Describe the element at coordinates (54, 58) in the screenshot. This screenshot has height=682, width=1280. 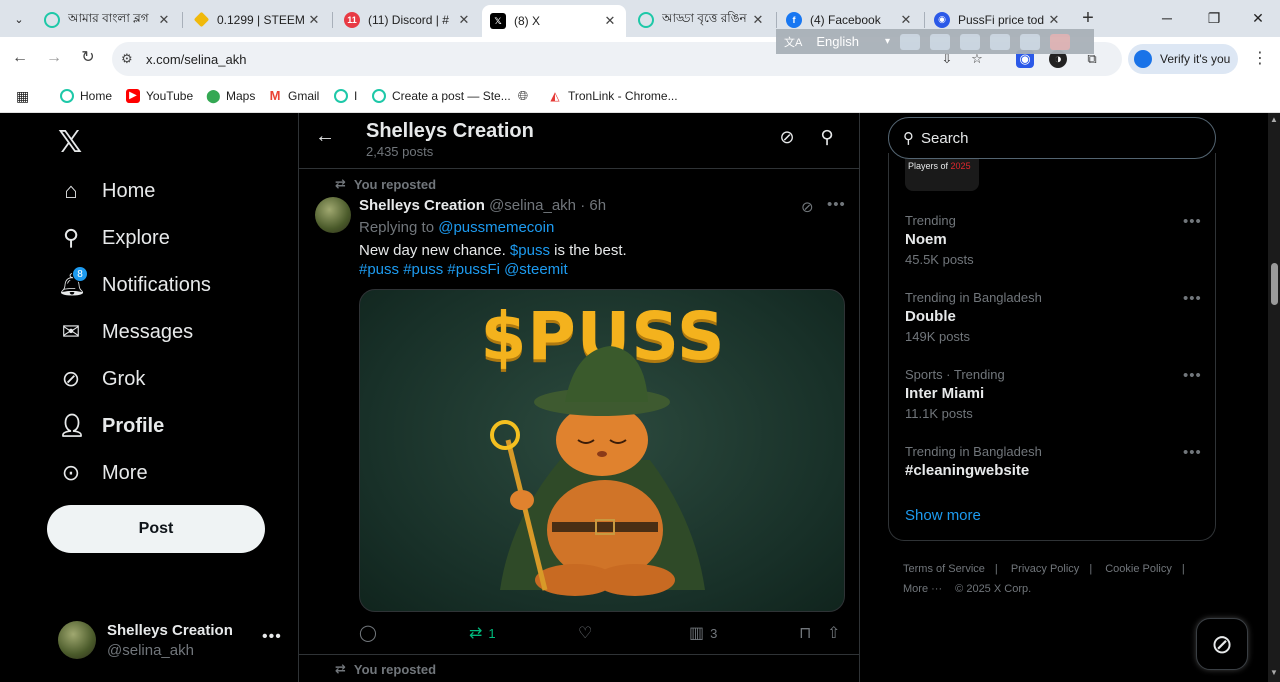
I see `forward-arrow-icon: →` at that location.